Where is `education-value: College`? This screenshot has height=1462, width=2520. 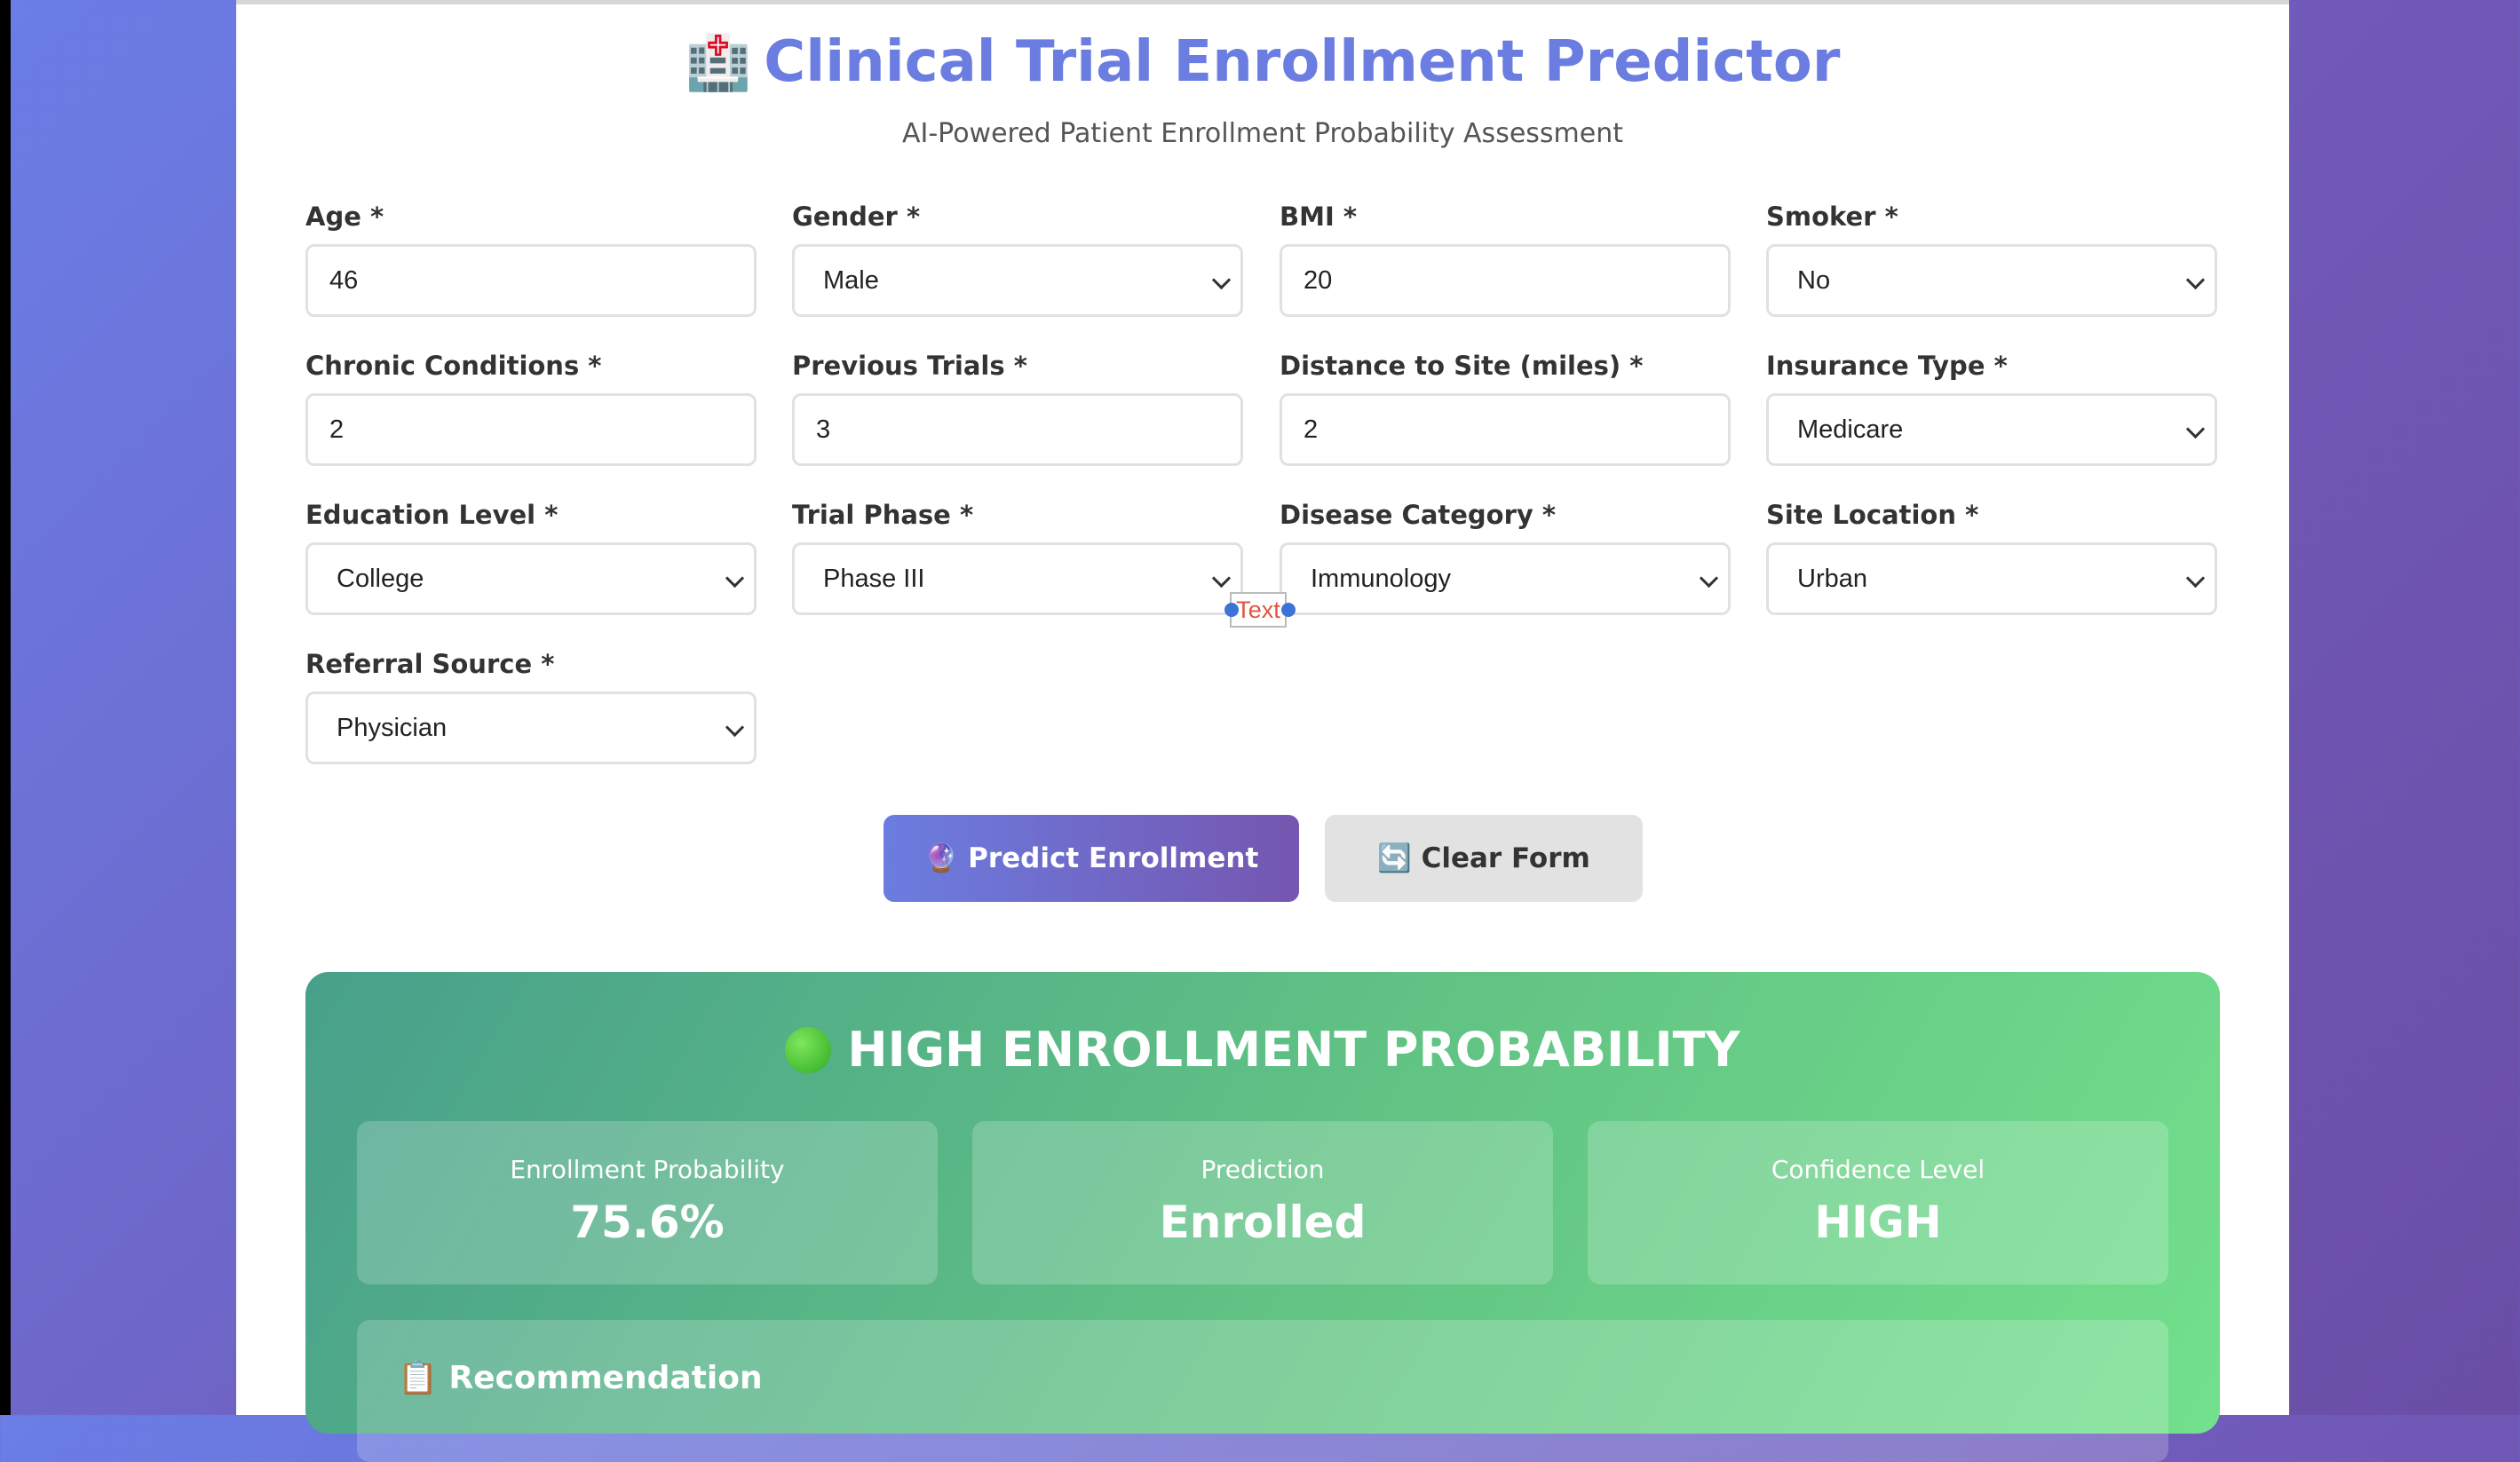 education-value: College is located at coordinates (380, 579).